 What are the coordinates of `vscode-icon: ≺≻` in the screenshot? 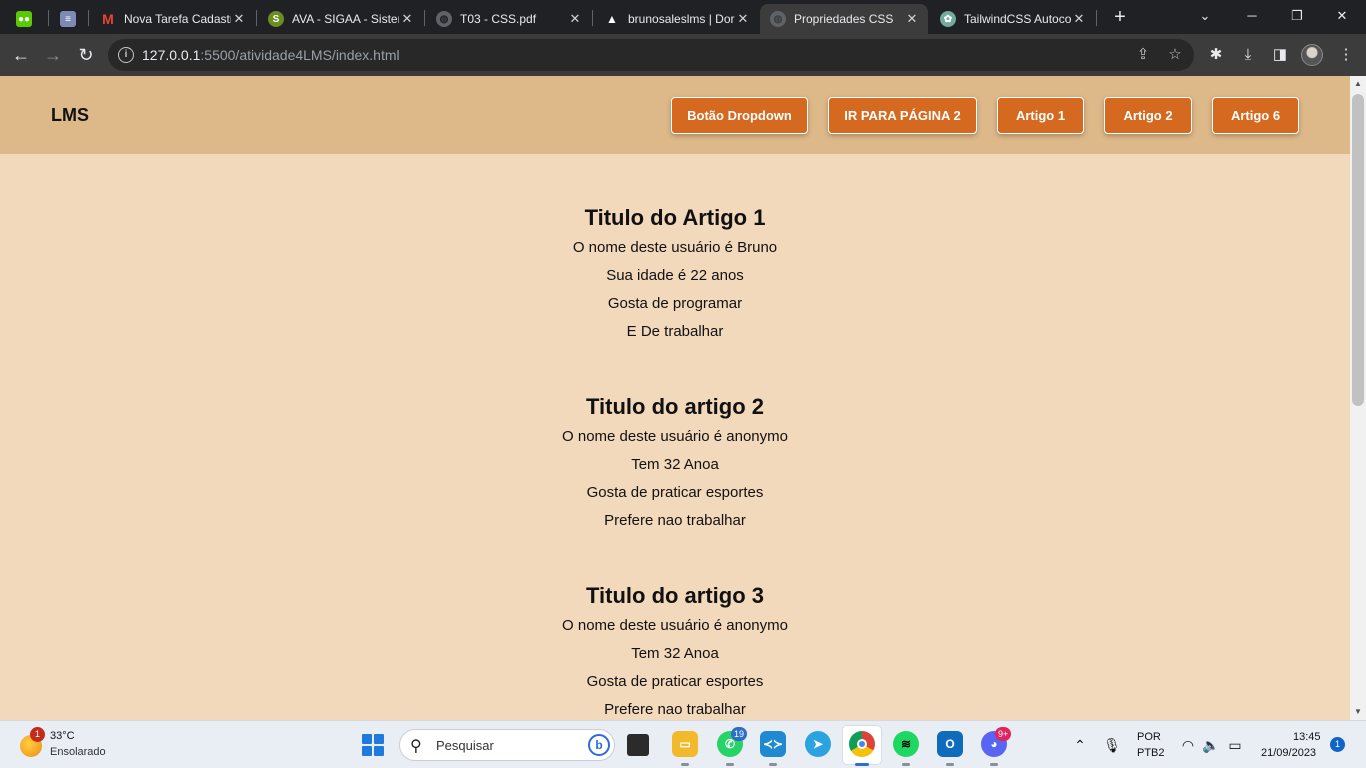 It's located at (773, 744).